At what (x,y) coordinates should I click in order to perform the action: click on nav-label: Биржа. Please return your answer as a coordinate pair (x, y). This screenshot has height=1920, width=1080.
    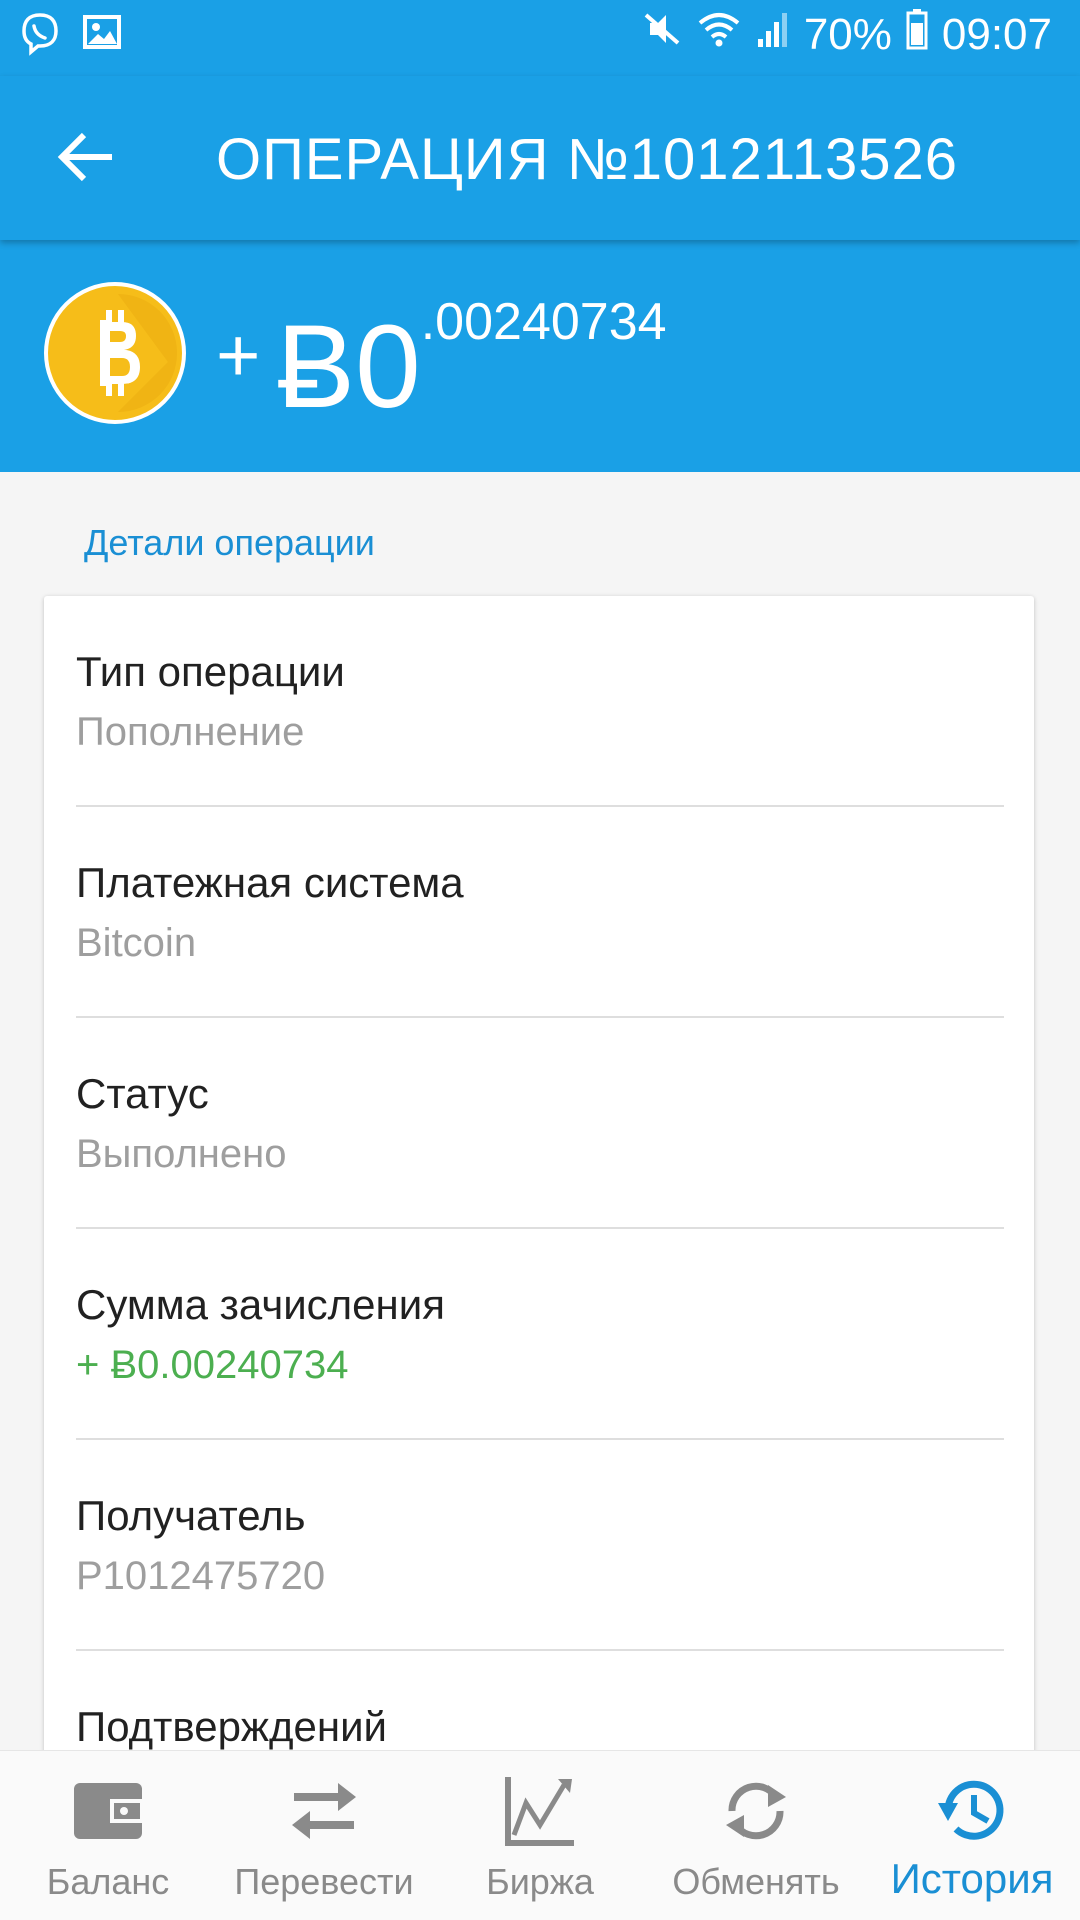
    Looking at the image, I should click on (540, 1881).